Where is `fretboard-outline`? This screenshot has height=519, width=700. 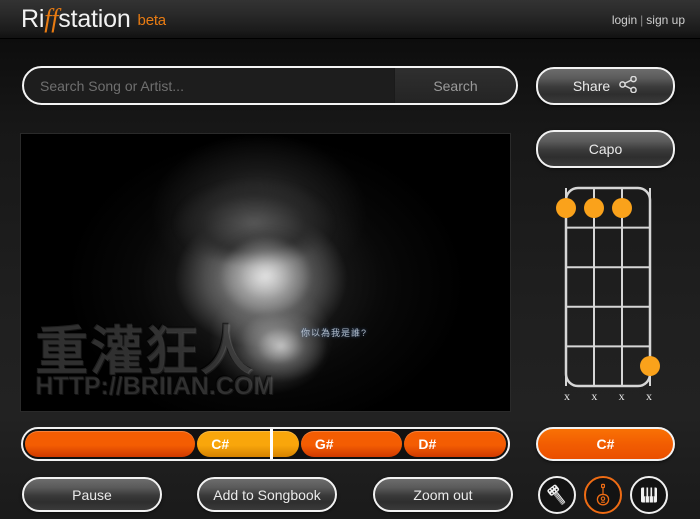 fretboard-outline is located at coordinates (608, 287).